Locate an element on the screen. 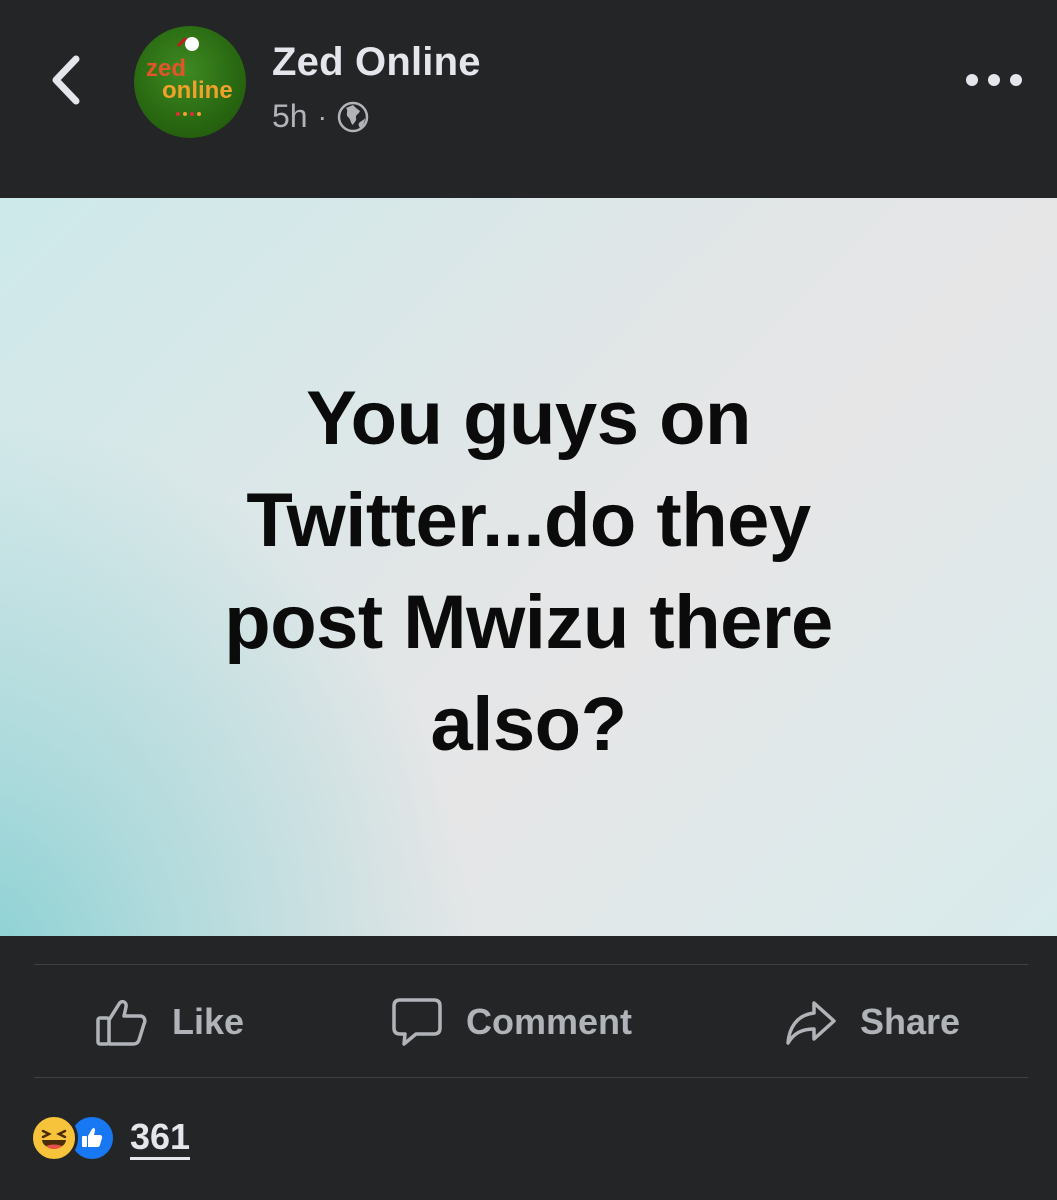  action-bar: Like Comment Share is located at coordinates (528, 1022).